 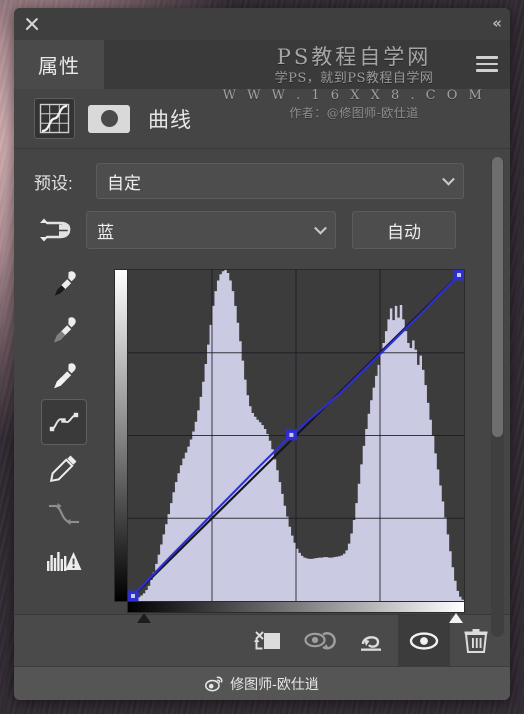 What do you see at coordinates (59, 67) in the screenshot?
I see `tab-properties-label: 属性` at bounding box center [59, 67].